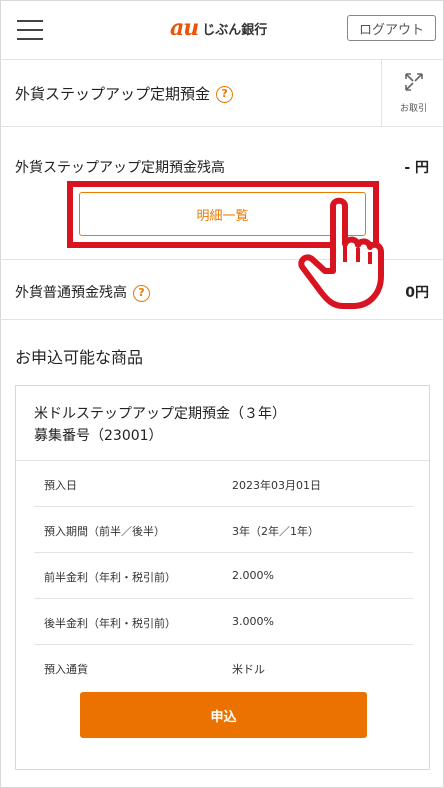 Image resolution: width=444 pixels, height=788 pixels. I want to click on logout-button: ログアウト, so click(391, 28).